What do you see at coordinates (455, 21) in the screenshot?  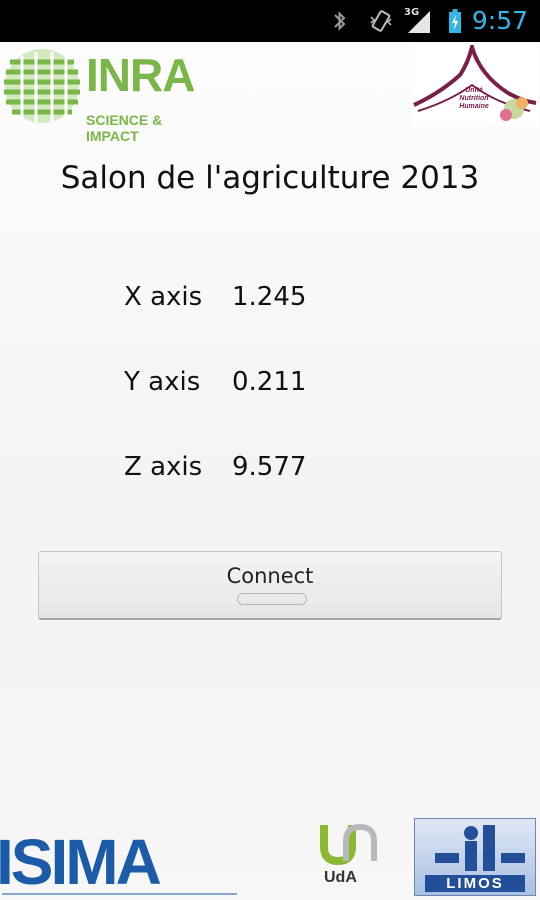 I see `battery-charging-icon` at bounding box center [455, 21].